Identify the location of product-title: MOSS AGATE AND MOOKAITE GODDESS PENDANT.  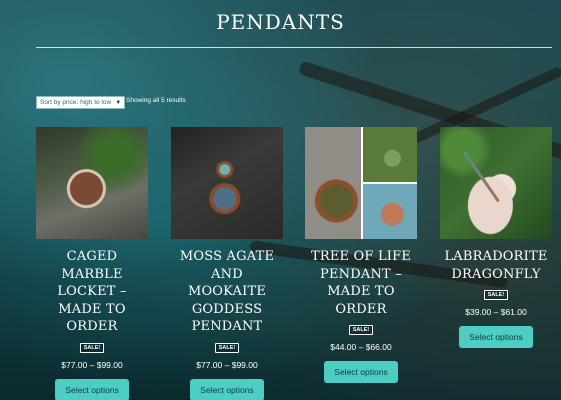
(227, 292).